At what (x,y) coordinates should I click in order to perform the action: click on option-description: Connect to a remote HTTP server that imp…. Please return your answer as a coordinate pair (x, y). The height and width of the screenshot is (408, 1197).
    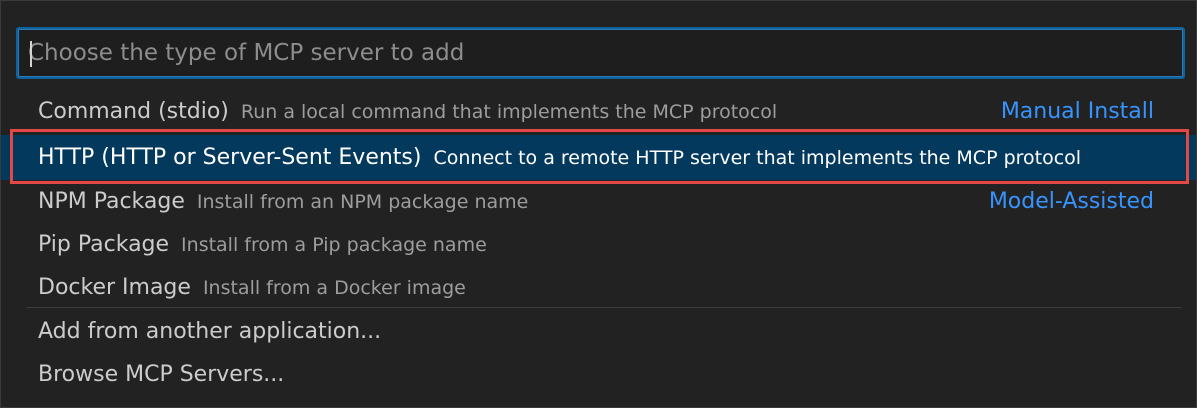
    Looking at the image, I should click on (757, 157).